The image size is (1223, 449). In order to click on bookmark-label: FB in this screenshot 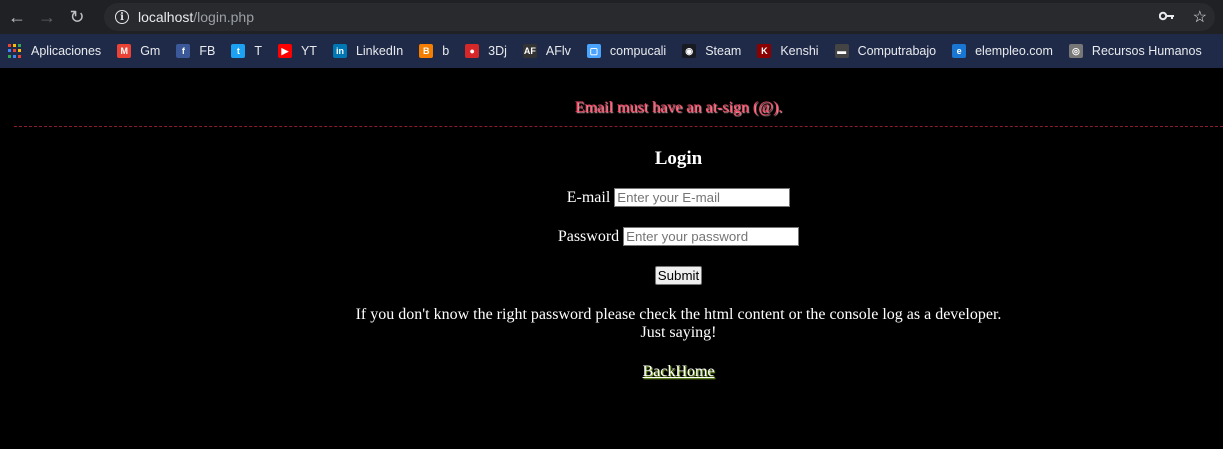, I will do `click(207, 51)`.